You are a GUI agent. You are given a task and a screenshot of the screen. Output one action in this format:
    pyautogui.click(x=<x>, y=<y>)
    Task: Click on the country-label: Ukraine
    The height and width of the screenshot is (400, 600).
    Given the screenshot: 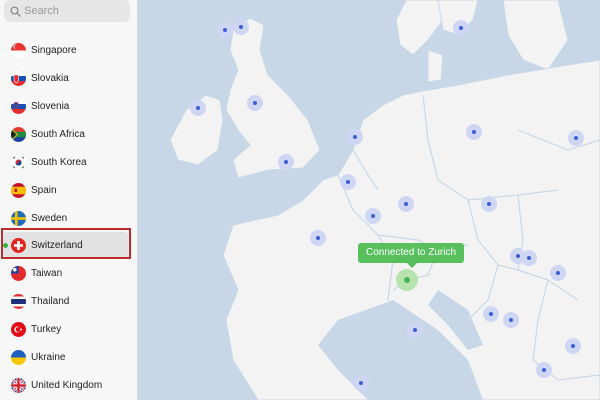 What is the action you would take?
    pyautogui.click(x=48, y=357)
    